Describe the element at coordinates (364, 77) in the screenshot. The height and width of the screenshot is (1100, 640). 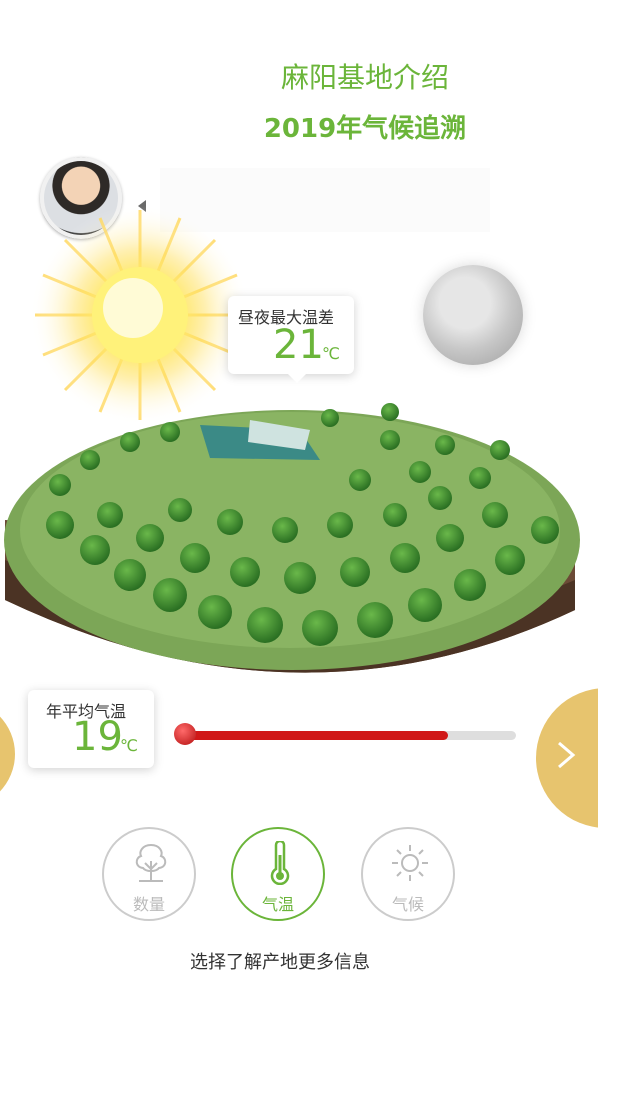
I see `page-title: 麻阳基地介绍` at that location.